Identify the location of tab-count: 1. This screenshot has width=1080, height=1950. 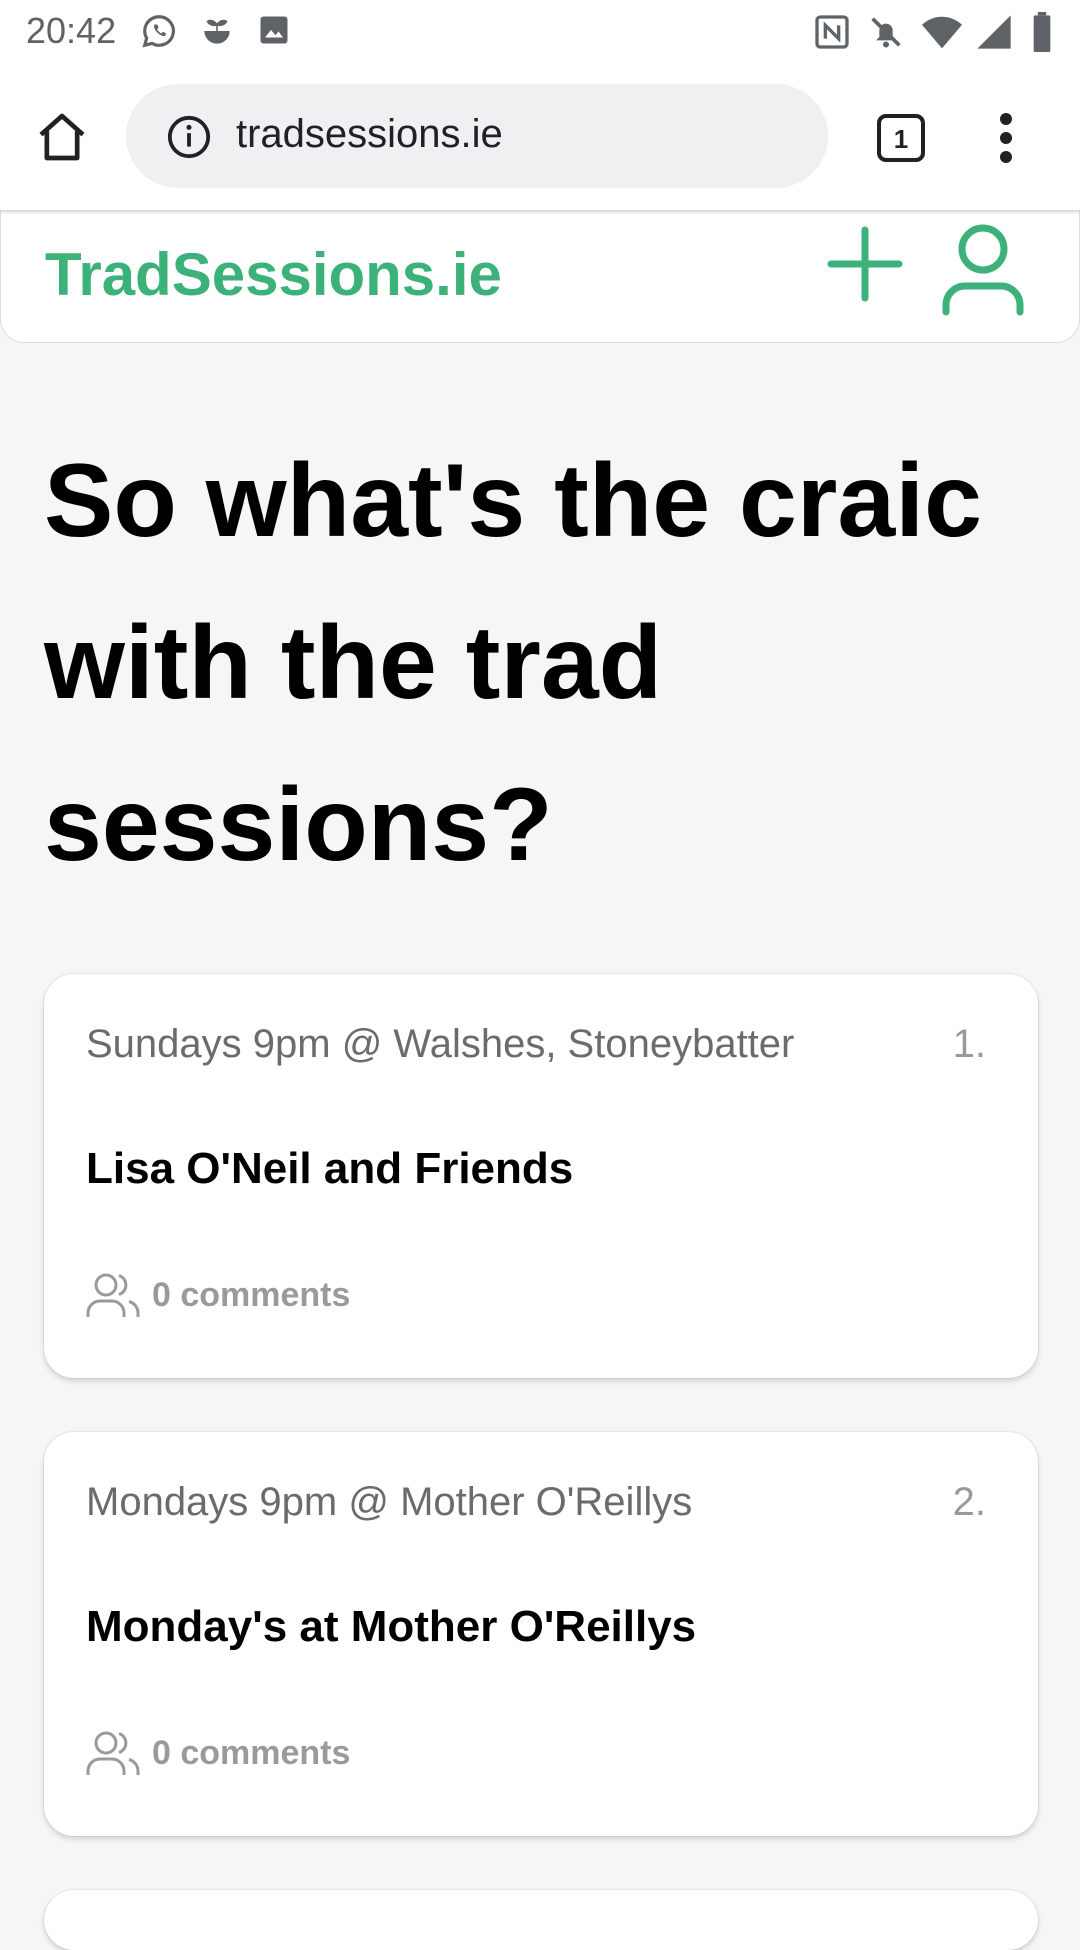
(901, 139).